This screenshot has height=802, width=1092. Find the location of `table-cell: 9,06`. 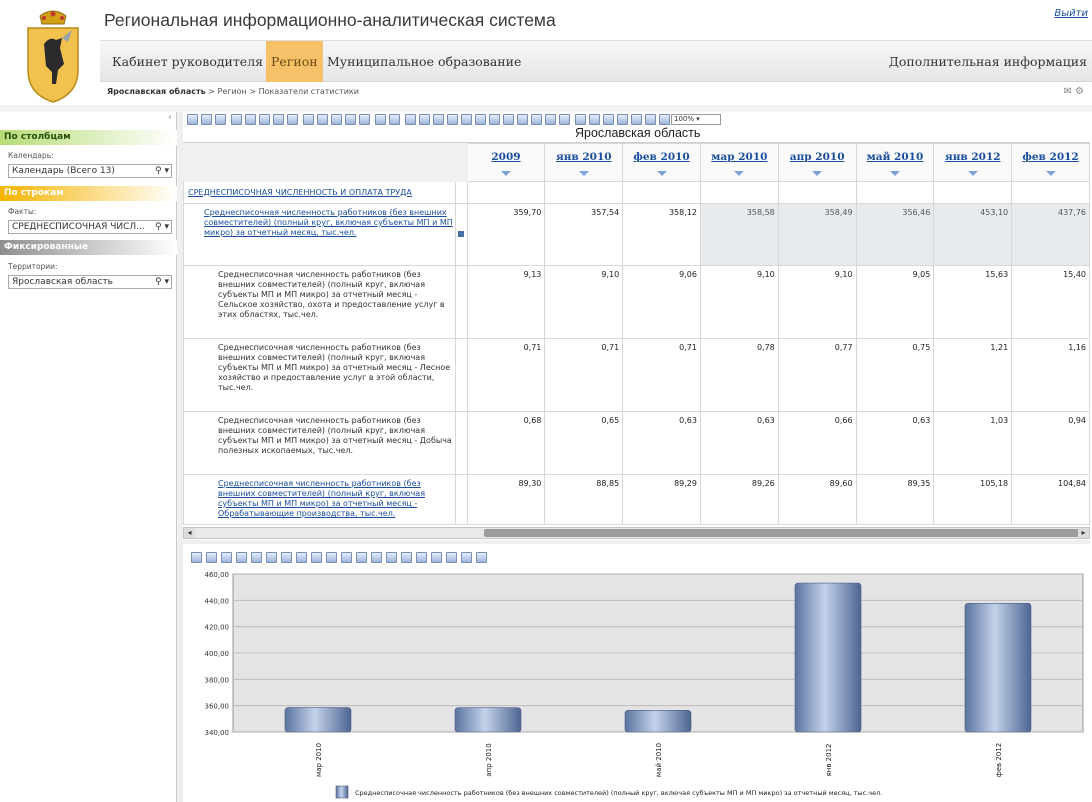

table-cell: 9,06 is located at coordinates (661, 302).